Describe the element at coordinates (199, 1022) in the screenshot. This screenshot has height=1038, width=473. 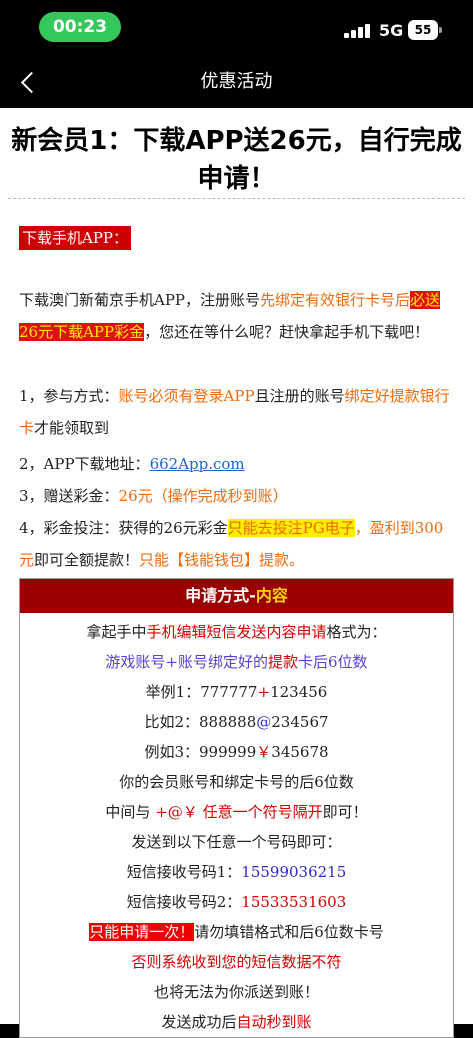
I see `l14-a: 发送成功后` at that location.